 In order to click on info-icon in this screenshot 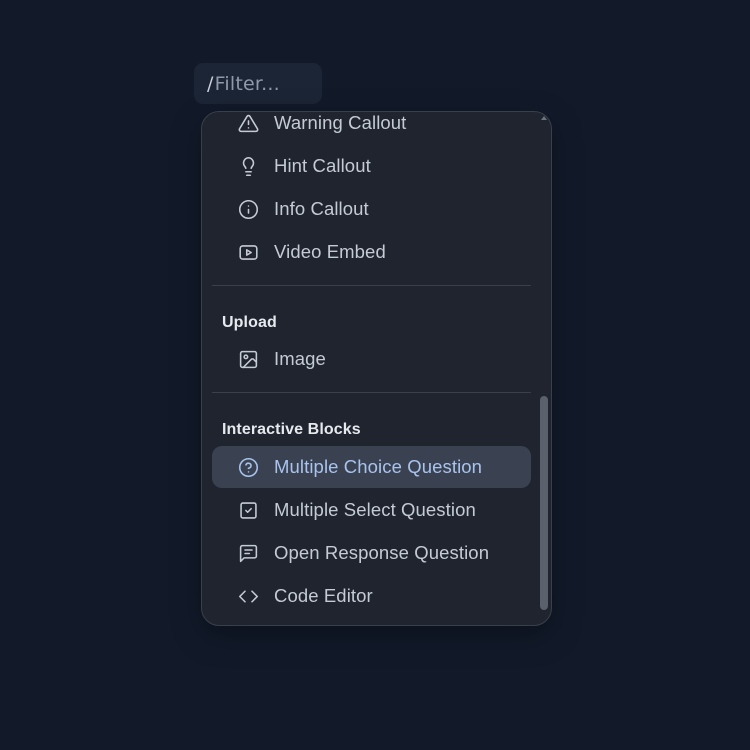, I will do `click(248, 209)`.